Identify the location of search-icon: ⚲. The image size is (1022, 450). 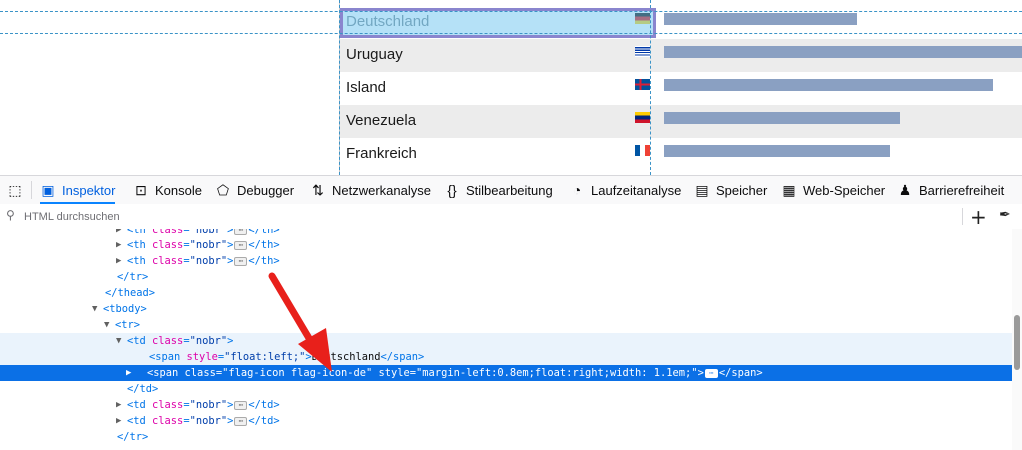
(10, 215).